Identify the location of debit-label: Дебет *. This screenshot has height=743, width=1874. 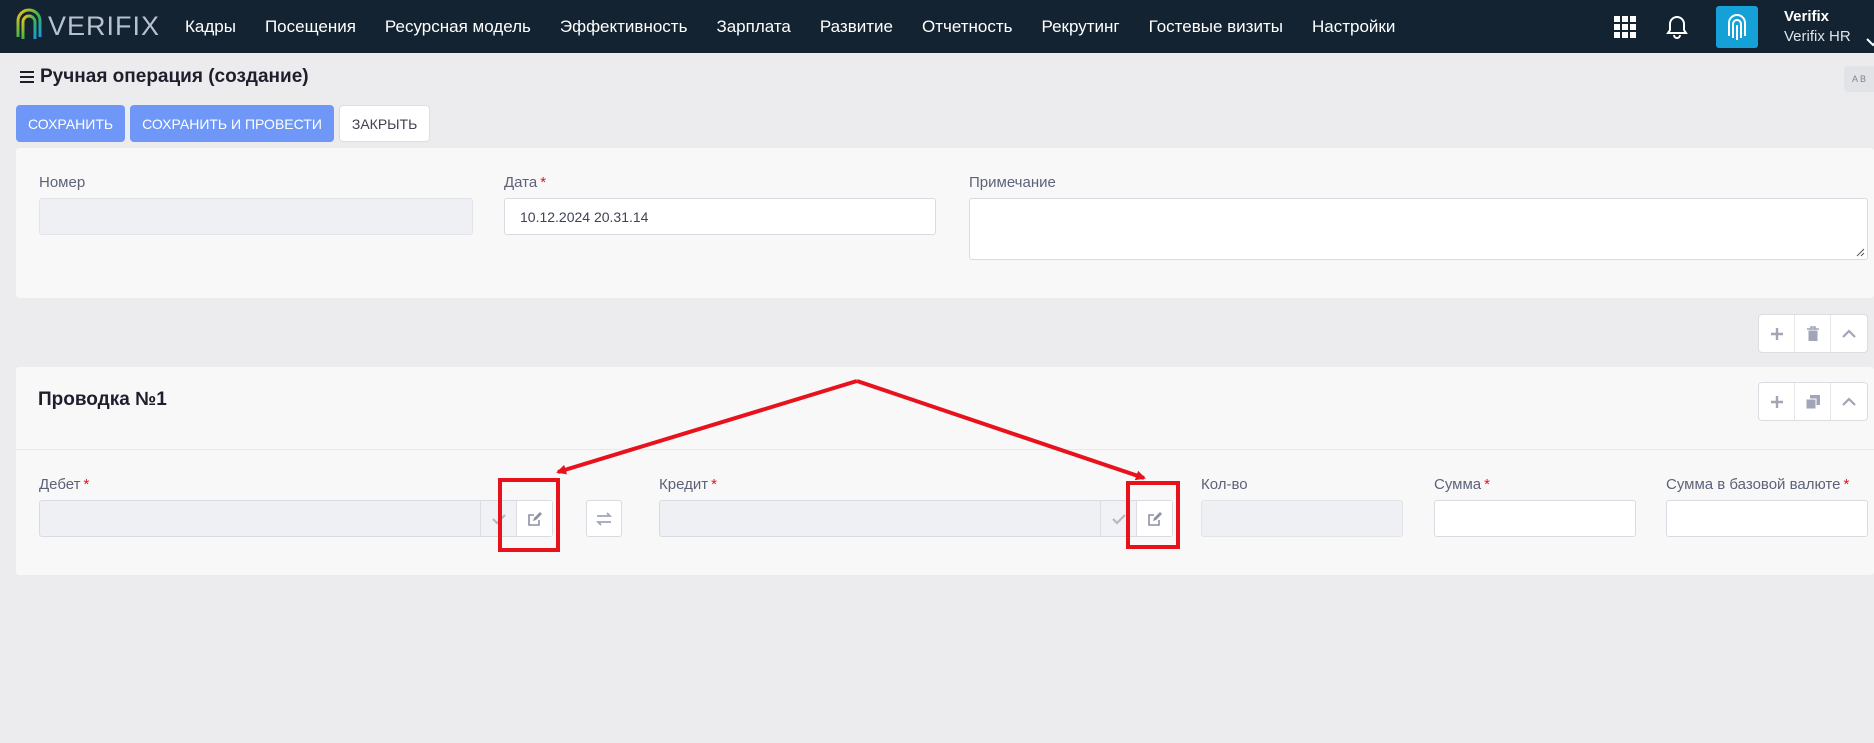
(64, 484).